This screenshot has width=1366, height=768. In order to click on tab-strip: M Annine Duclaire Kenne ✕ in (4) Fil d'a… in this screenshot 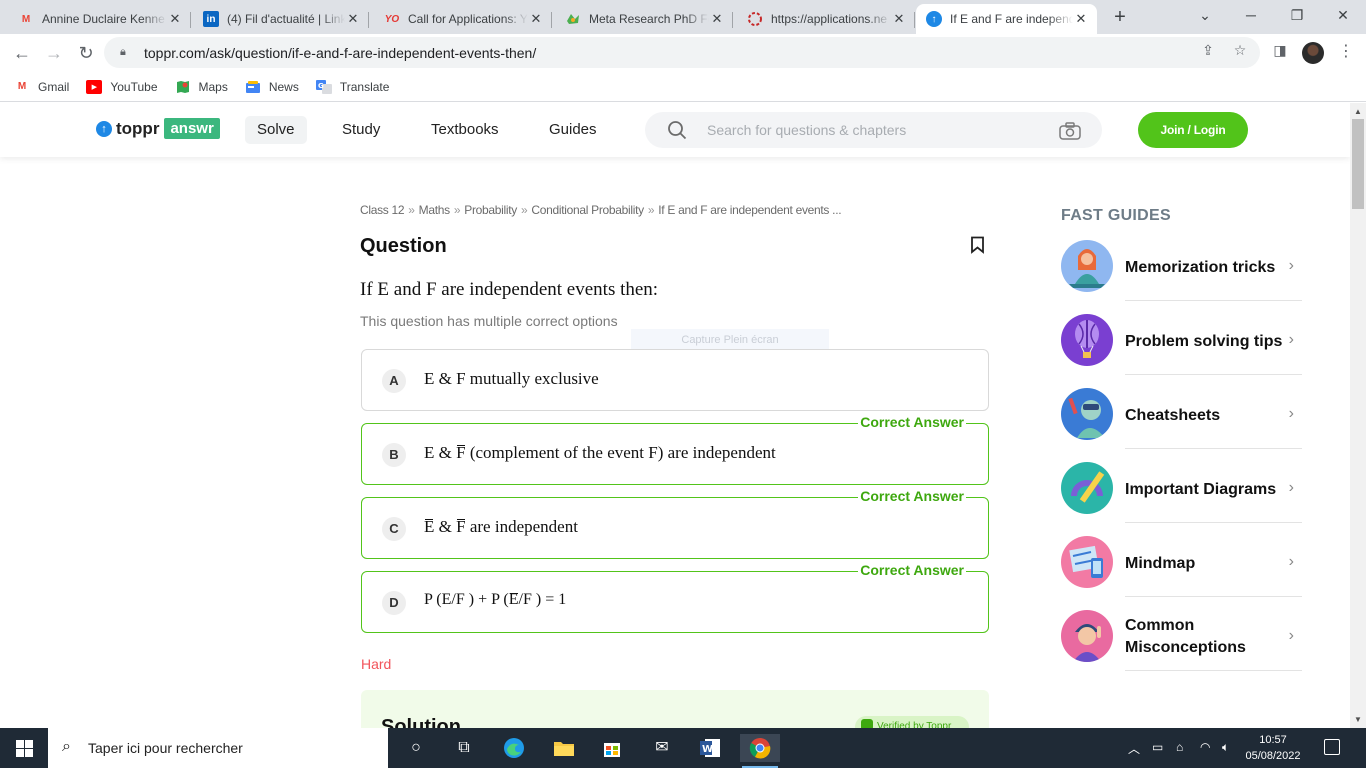, I will do `click(683, 17)`.